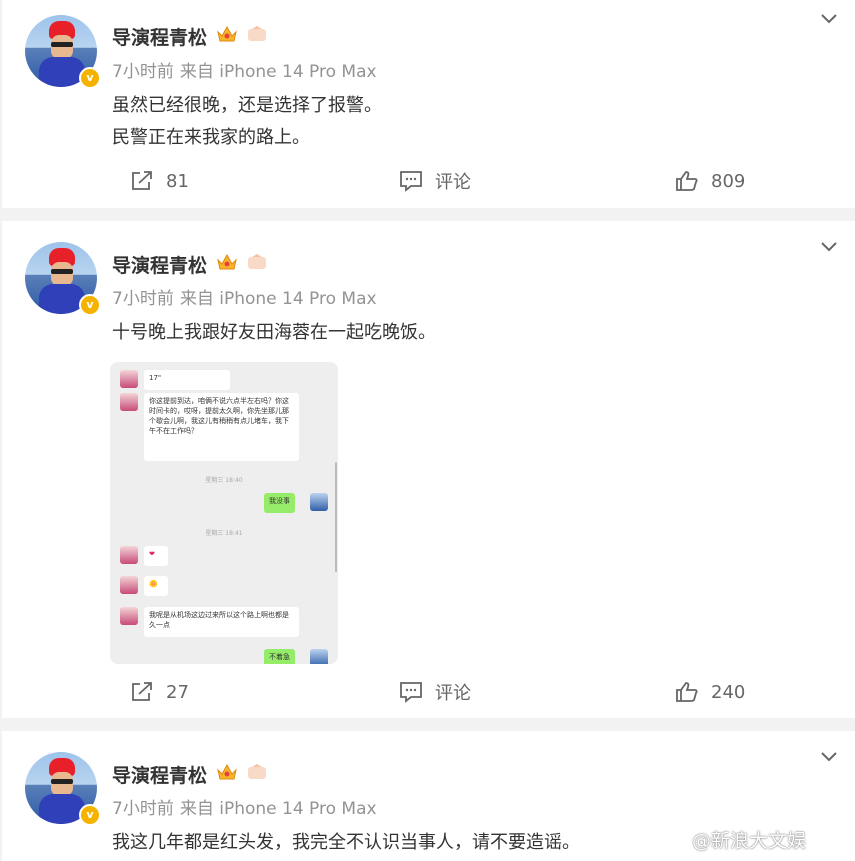  I want to click on post-text: 虽然已经很晚，还是选择了报警。 民警正在来我家的路上。, so click(247, 122).